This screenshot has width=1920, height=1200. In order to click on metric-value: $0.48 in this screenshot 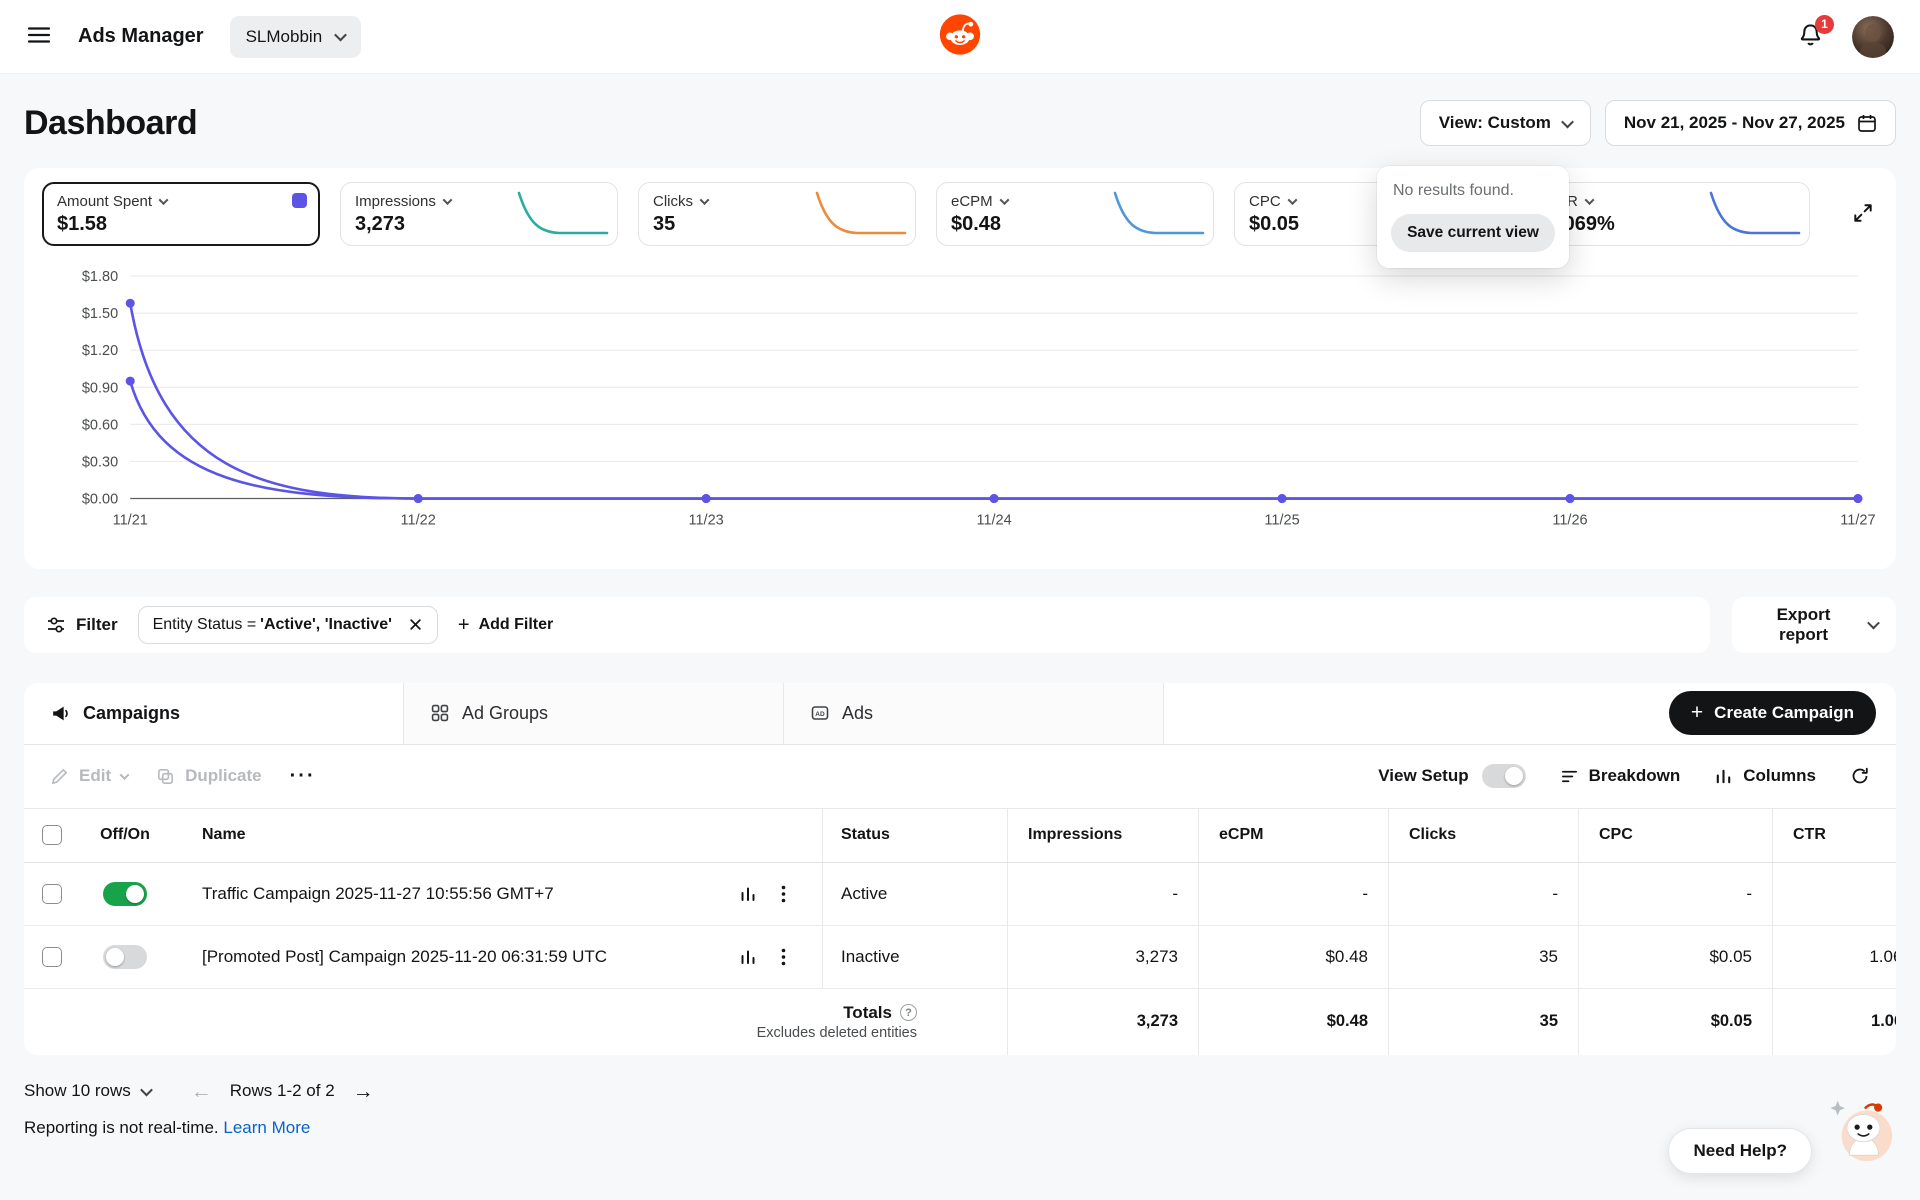, I will do `click(976, 223)`.